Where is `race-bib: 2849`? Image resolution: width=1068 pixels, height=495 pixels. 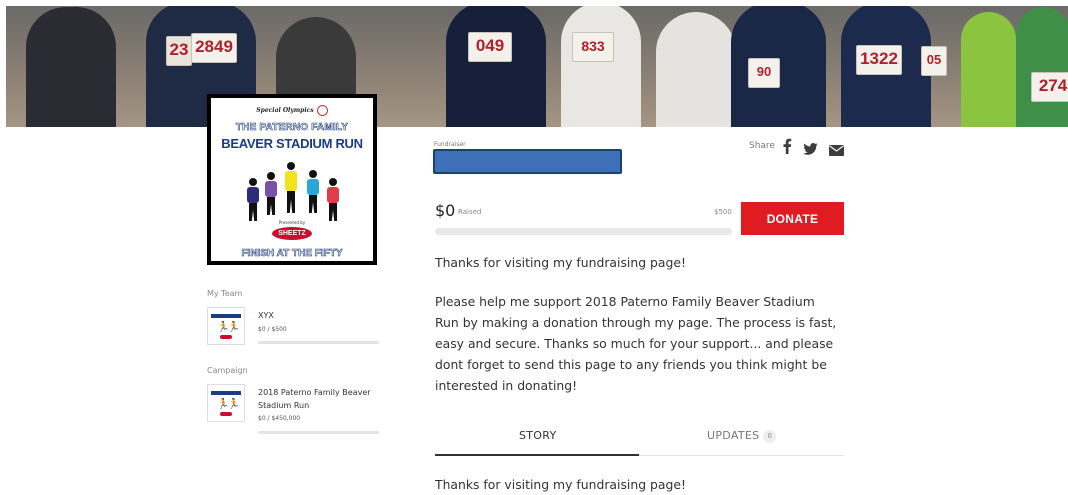 race-bib: 2849 is located at coordinates (214, 48).